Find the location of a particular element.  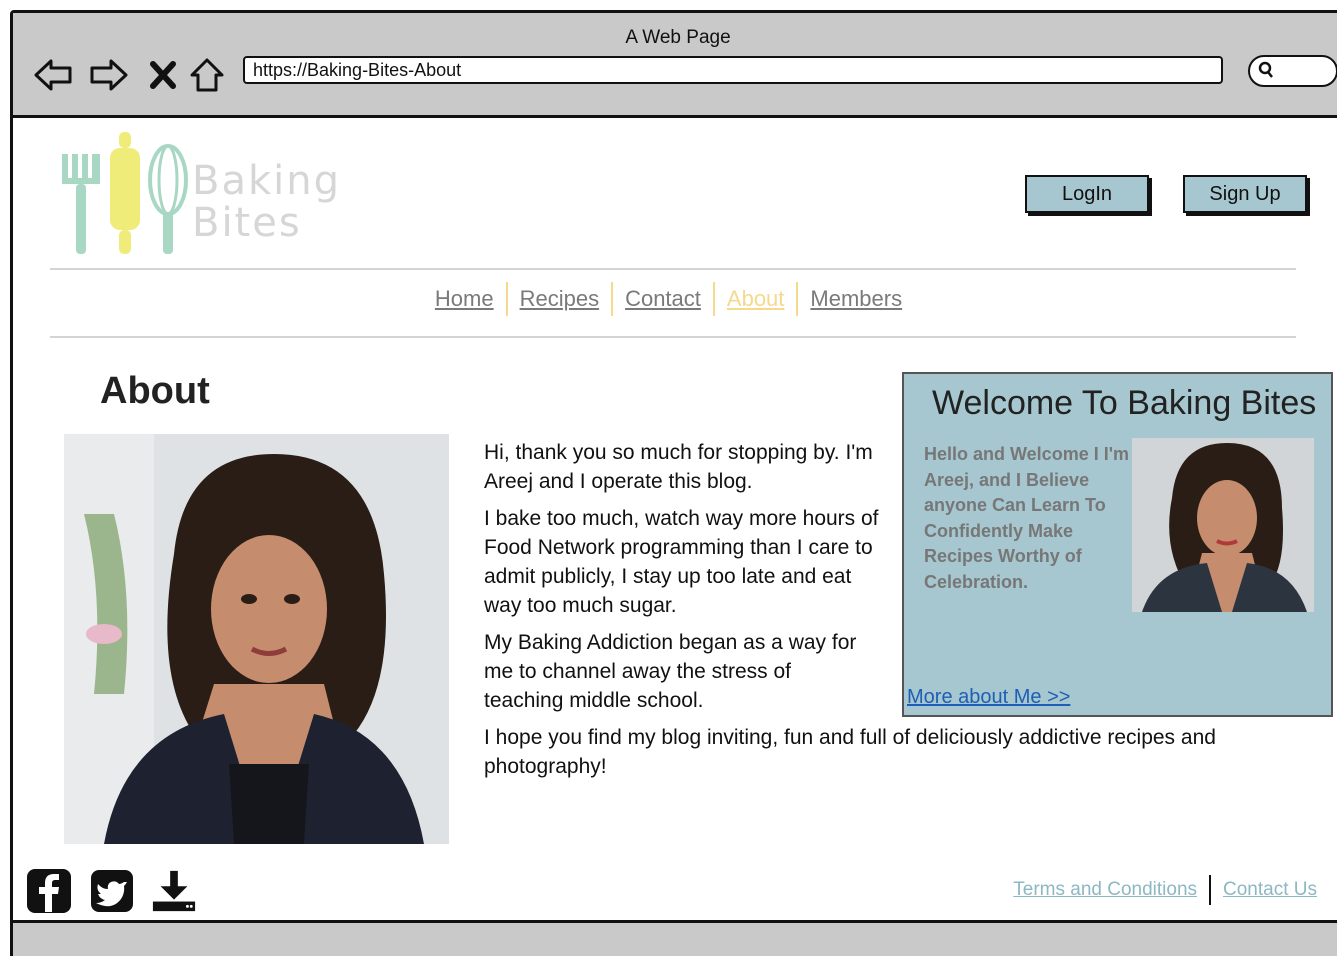

nav-item-about: About is located at coordinates (756, 299).